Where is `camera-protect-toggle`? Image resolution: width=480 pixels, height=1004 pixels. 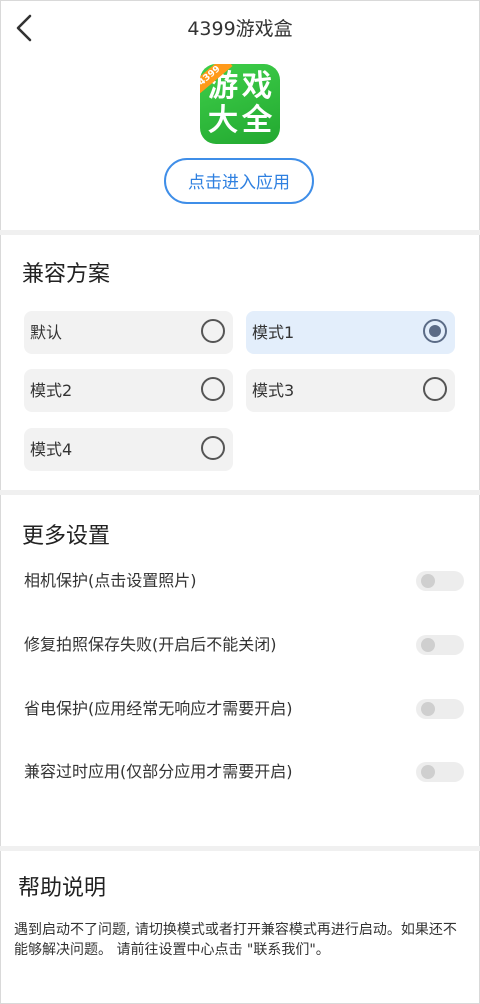
camera-protect-toggle is located at coordinates (440, 581).